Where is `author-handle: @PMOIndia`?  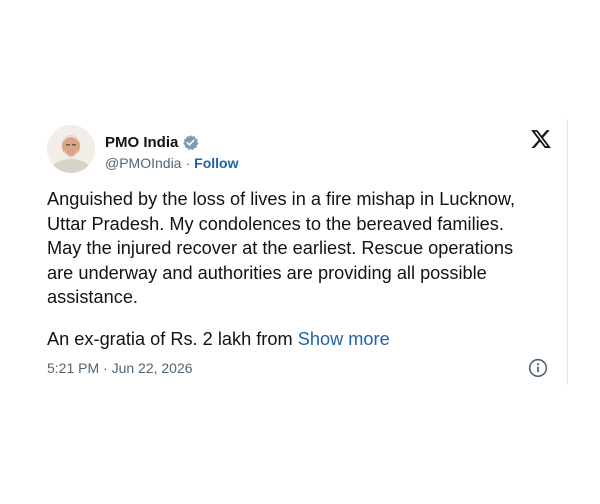
author-handle: @PMOIndia is located at coordinates (143, 163).